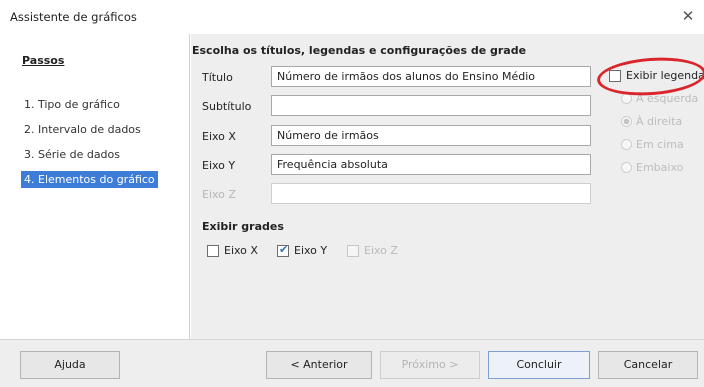 This screenshot has width=704, height=387. What do you see at coordinates (213, 251) in the screenshot?
I see `grid-x-checkbox` at bounding box center [213, 251].